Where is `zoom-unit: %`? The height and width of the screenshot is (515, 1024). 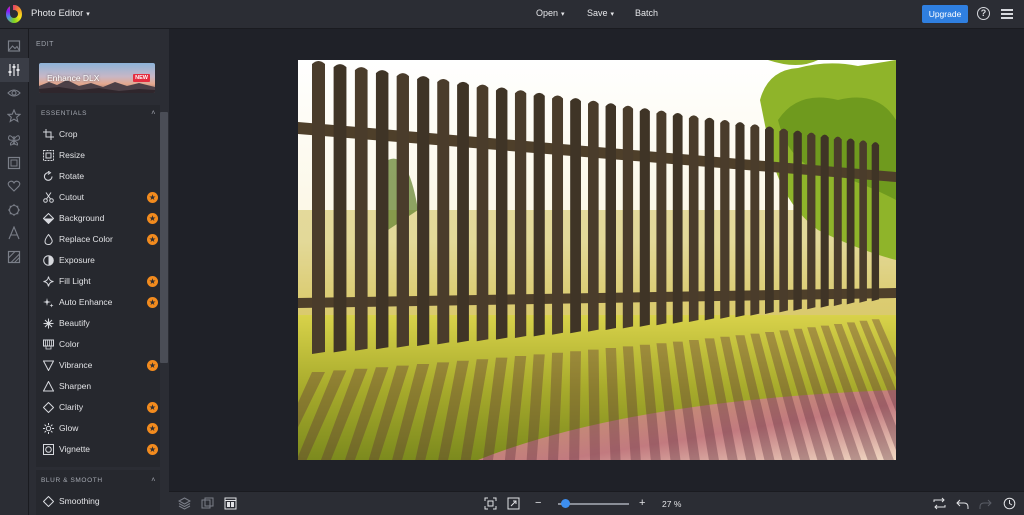
zoom-unit: % is located at coordinates (677, 504).